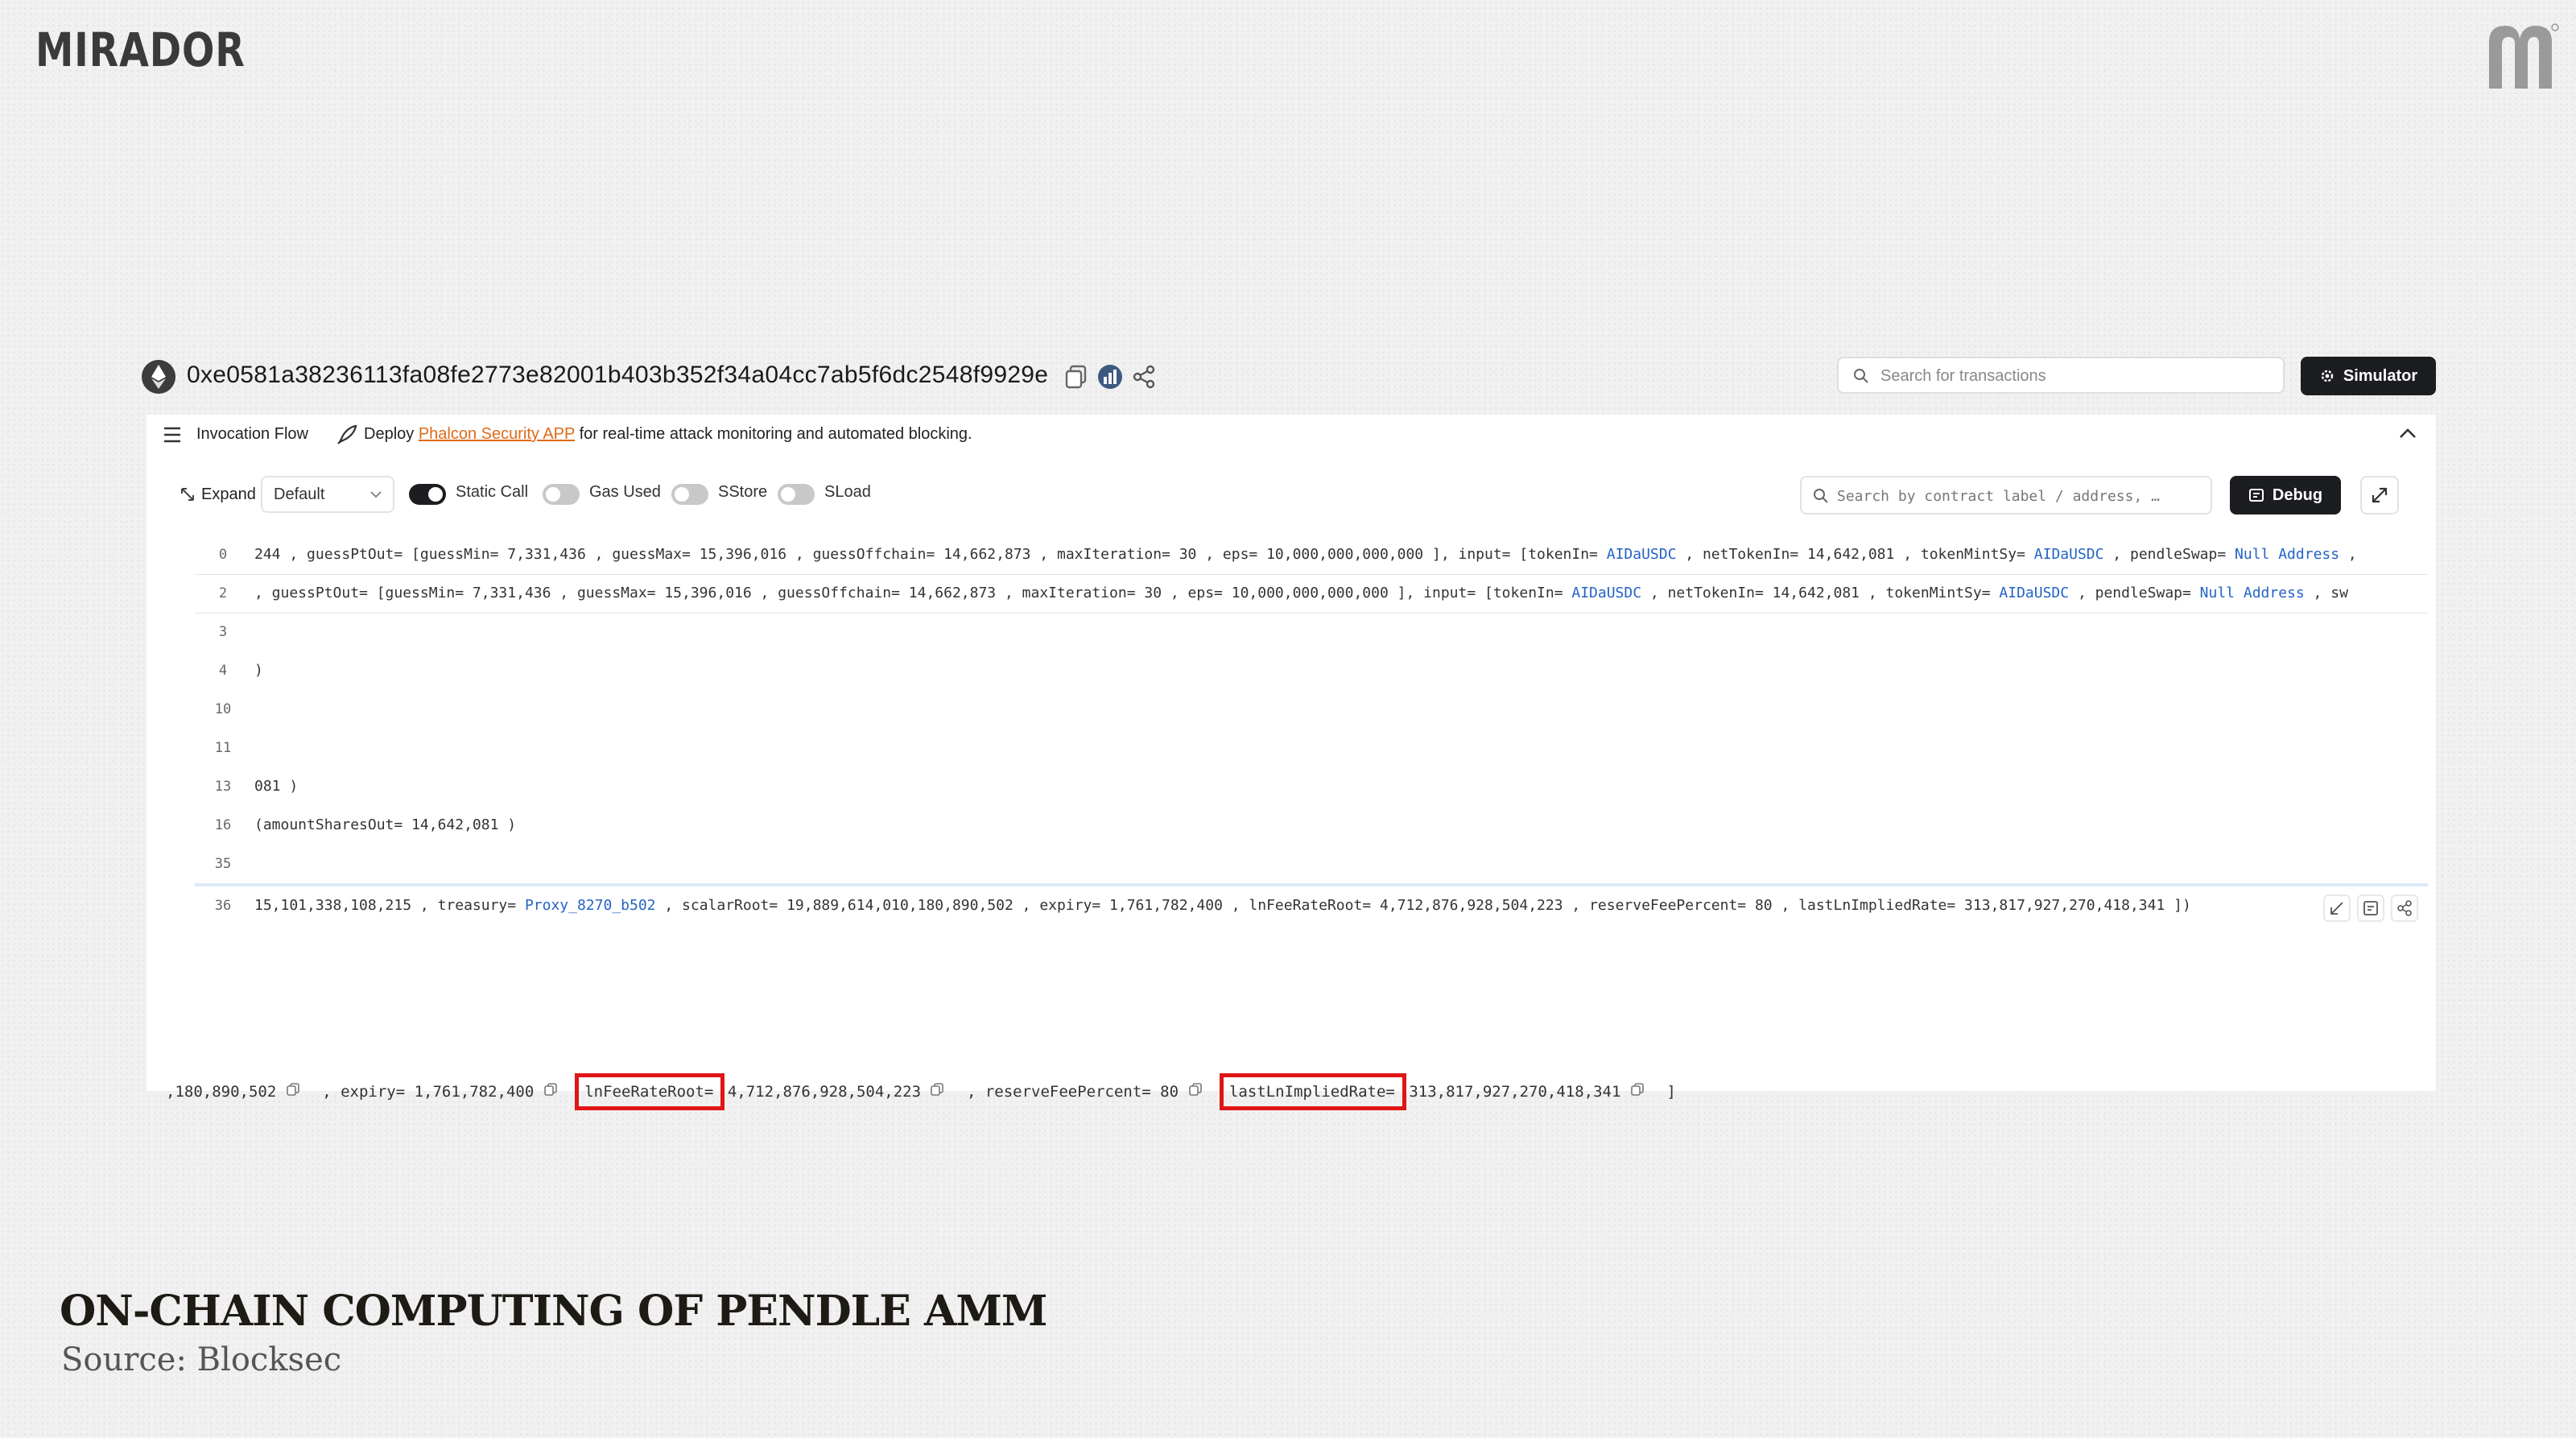 The height and width of the screenshot is (1438, 2576). What do you see at coordinates (689, 494) in the screenshot?
I see `sstore-toggle` at bounding box center [689, 494].